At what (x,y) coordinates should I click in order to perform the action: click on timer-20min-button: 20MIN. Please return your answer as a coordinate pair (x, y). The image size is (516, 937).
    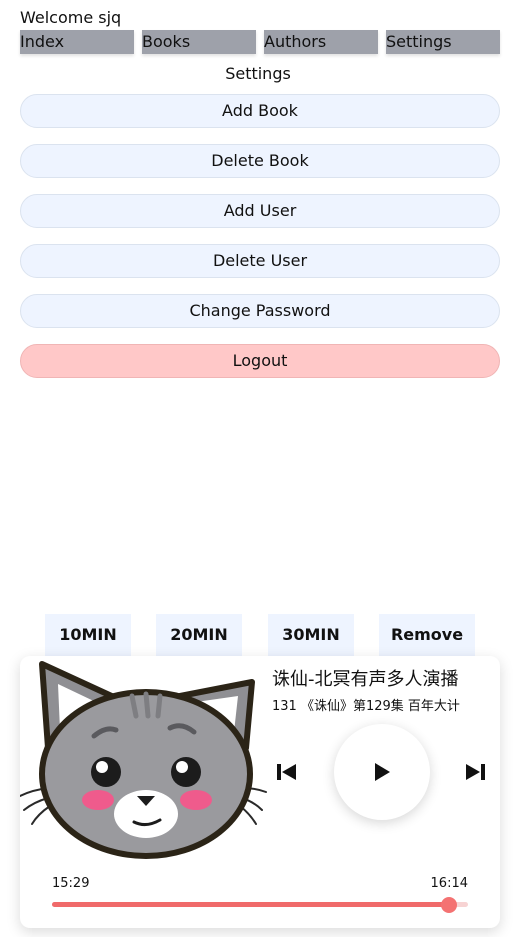
    Looking at the image, I should click on (199, 635).